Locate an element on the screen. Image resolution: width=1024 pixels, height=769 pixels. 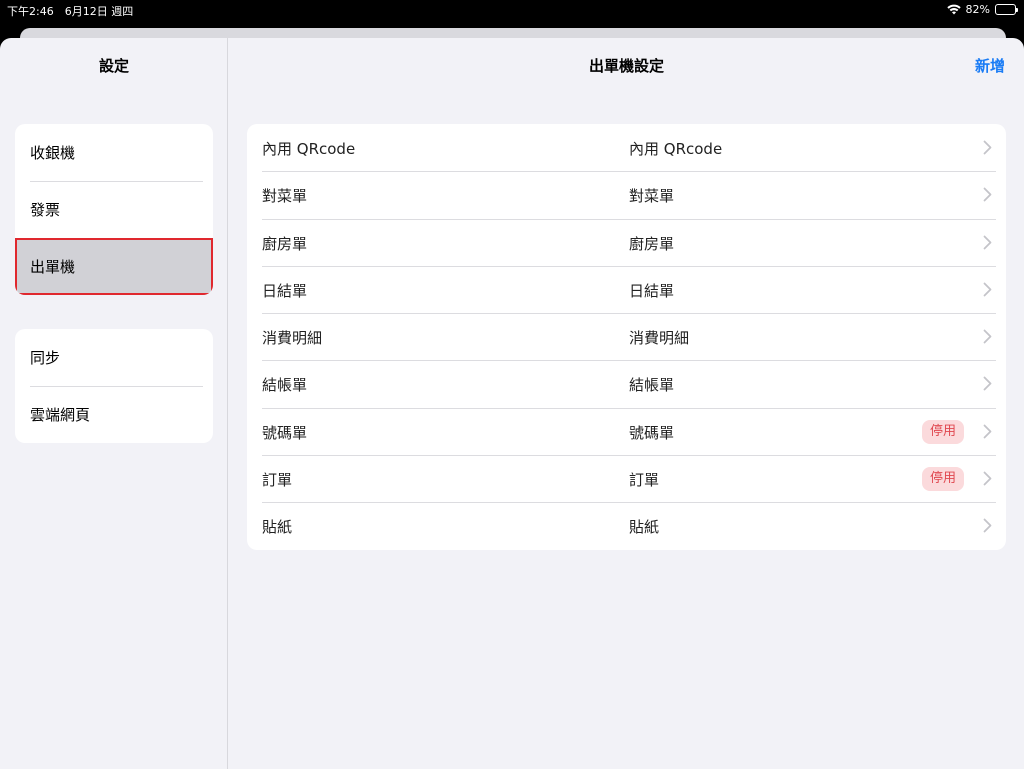
row-printer: 消費明細 is located at coordinates (659, 338).